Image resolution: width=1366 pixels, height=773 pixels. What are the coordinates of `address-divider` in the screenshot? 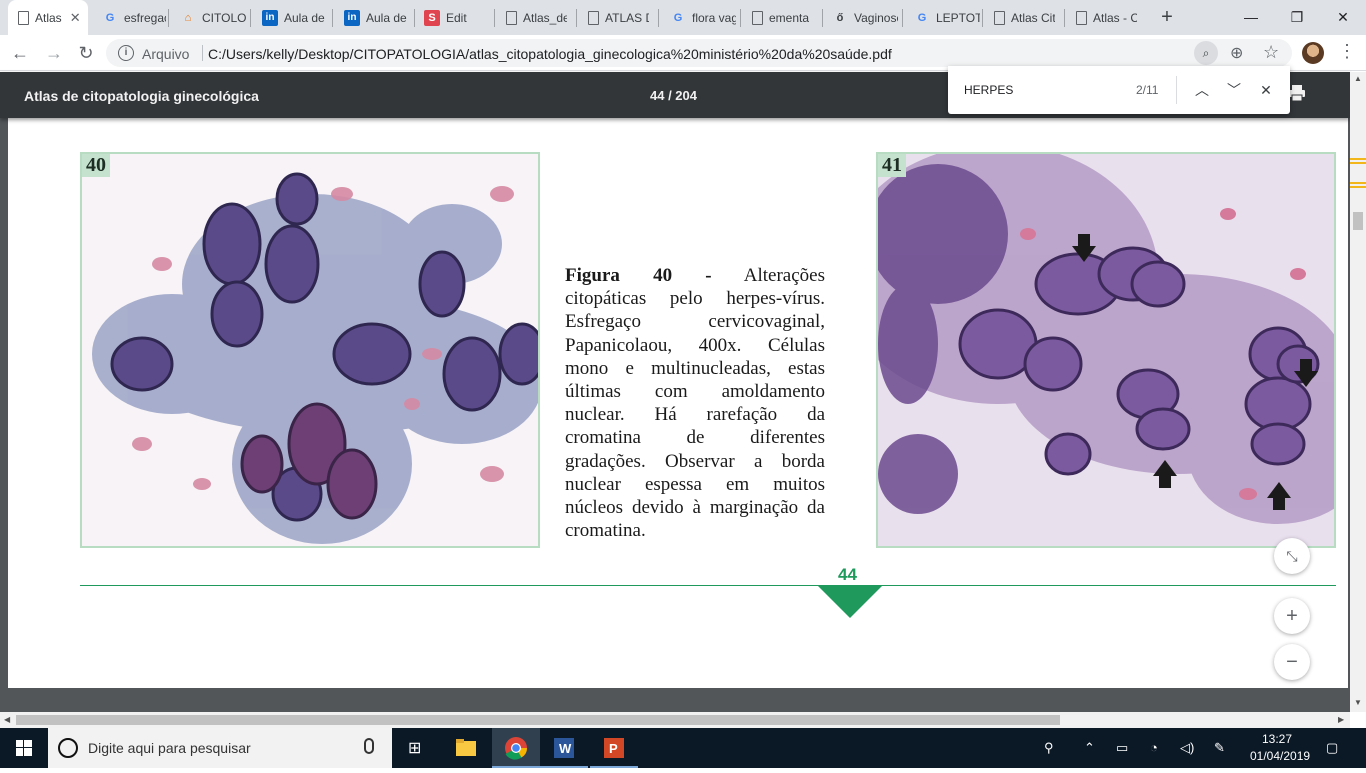 It's located at (202, 53).